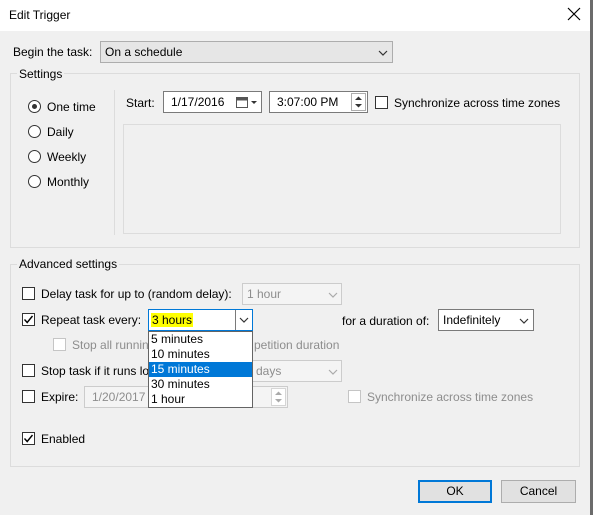  Describe the element at coordinates (60, 397) in the screenshot. I see `expire-label: Expire:` at that location.